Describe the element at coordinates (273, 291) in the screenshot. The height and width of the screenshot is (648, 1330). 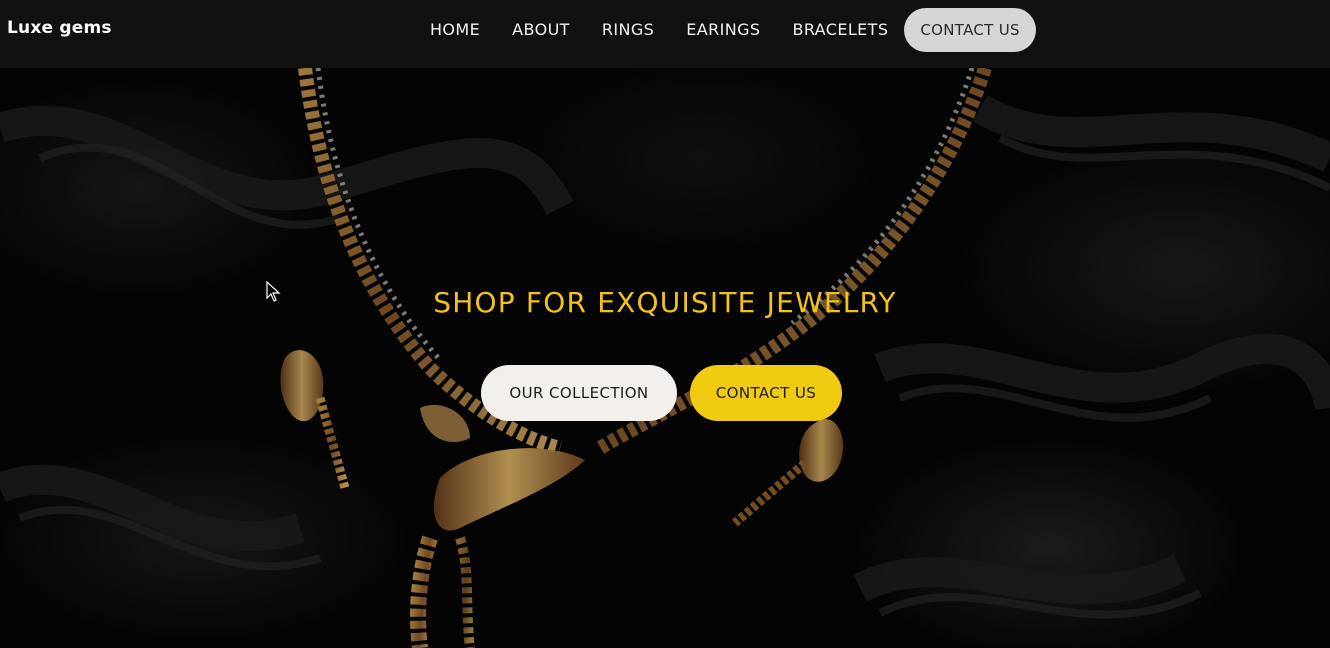
I see `mouse-cursor-icon` at that location.